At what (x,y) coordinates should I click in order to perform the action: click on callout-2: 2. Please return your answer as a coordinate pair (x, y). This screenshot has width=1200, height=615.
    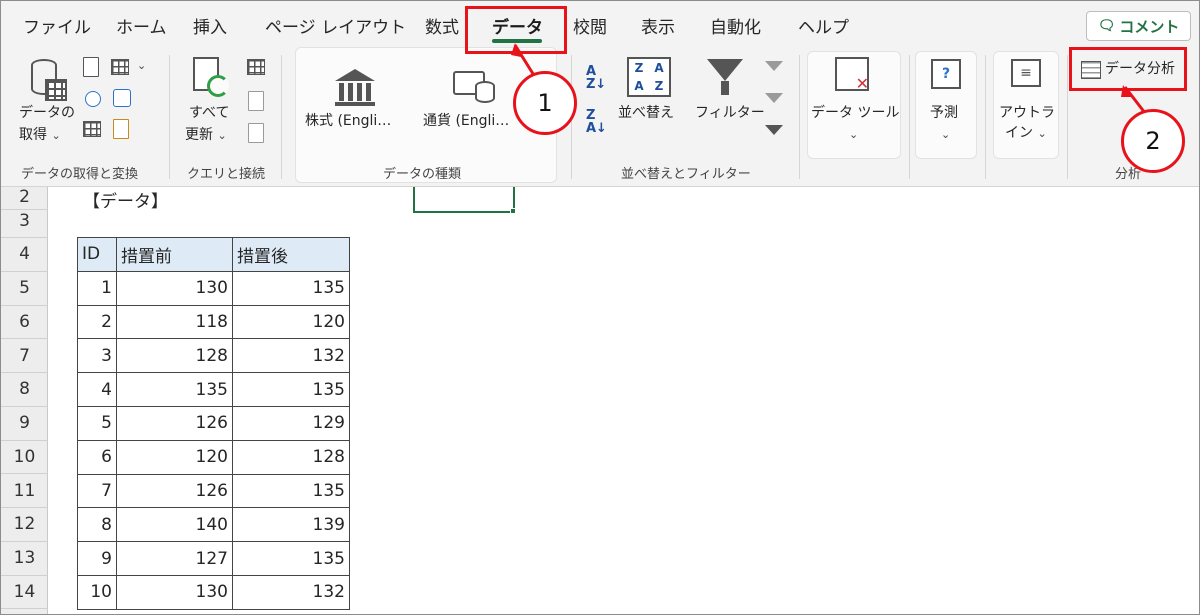
    Looking at the image, I should click on (1153, 141).